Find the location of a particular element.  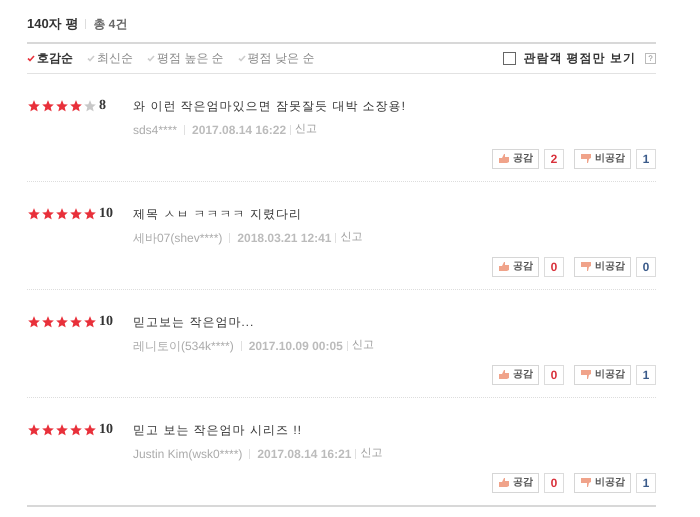

section-title: 140자 평 is located at coordinates (52, 24).